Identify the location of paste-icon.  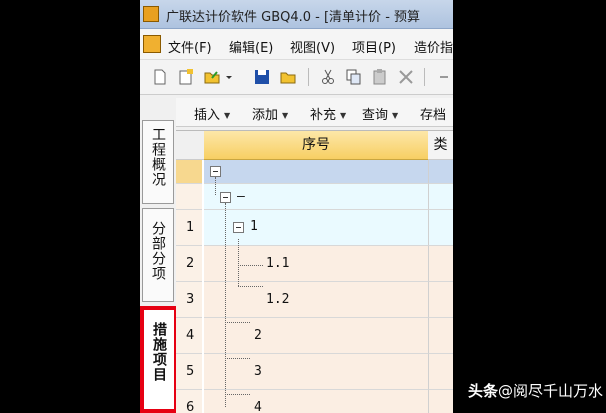
(380, 77).